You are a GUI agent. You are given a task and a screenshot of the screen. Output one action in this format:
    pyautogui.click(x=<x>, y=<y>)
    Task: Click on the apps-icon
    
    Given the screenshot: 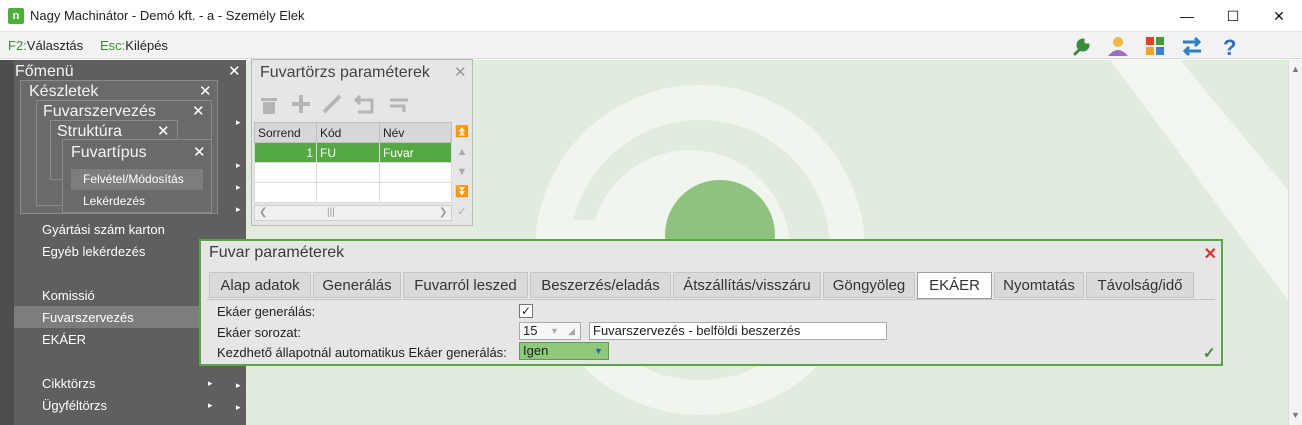 What is the action you would take?
    pyautogui.click(x=1155, y=46)
    